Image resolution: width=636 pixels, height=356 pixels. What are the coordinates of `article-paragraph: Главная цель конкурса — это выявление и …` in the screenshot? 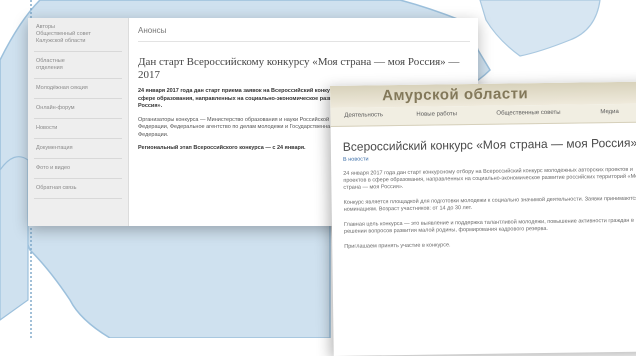 It's located at (488, 226).